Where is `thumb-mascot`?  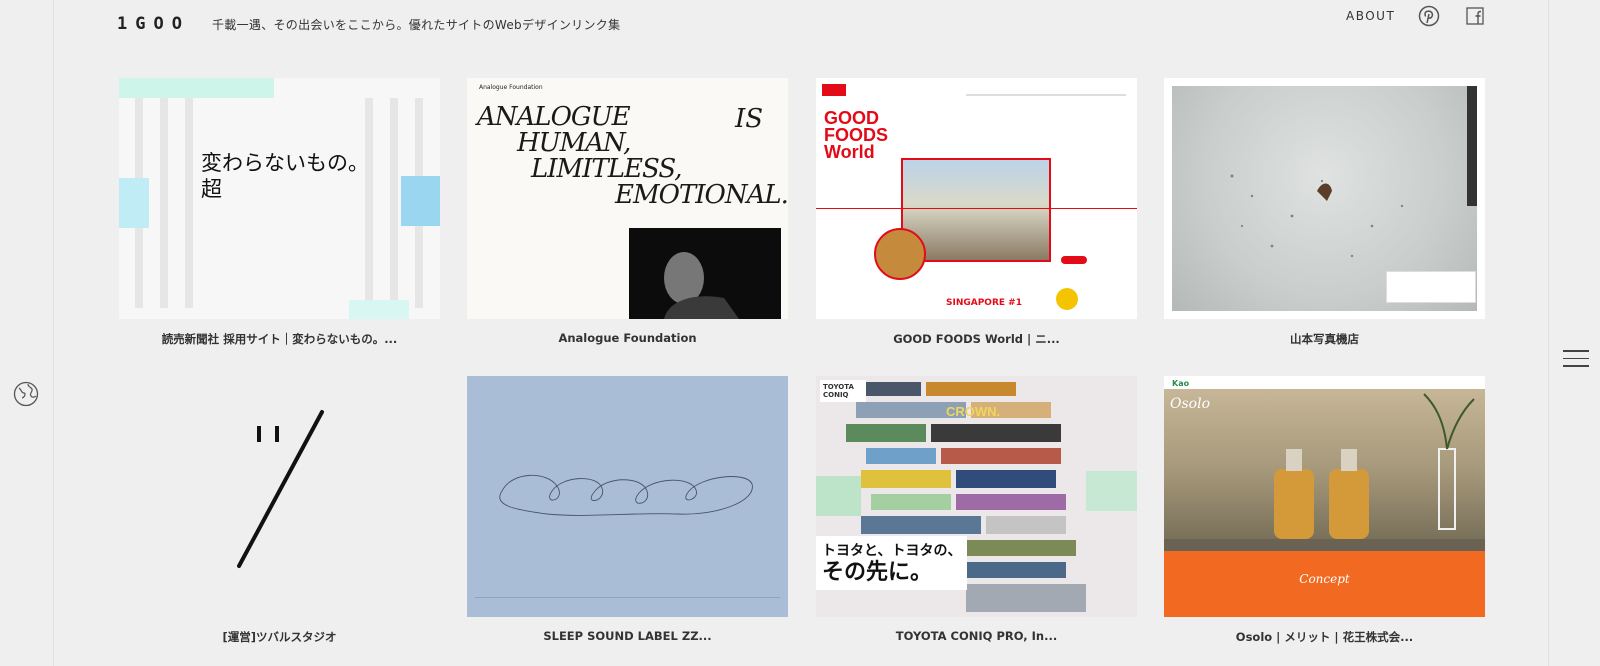
thumb-mascot is located at coordinates (1067, 299).